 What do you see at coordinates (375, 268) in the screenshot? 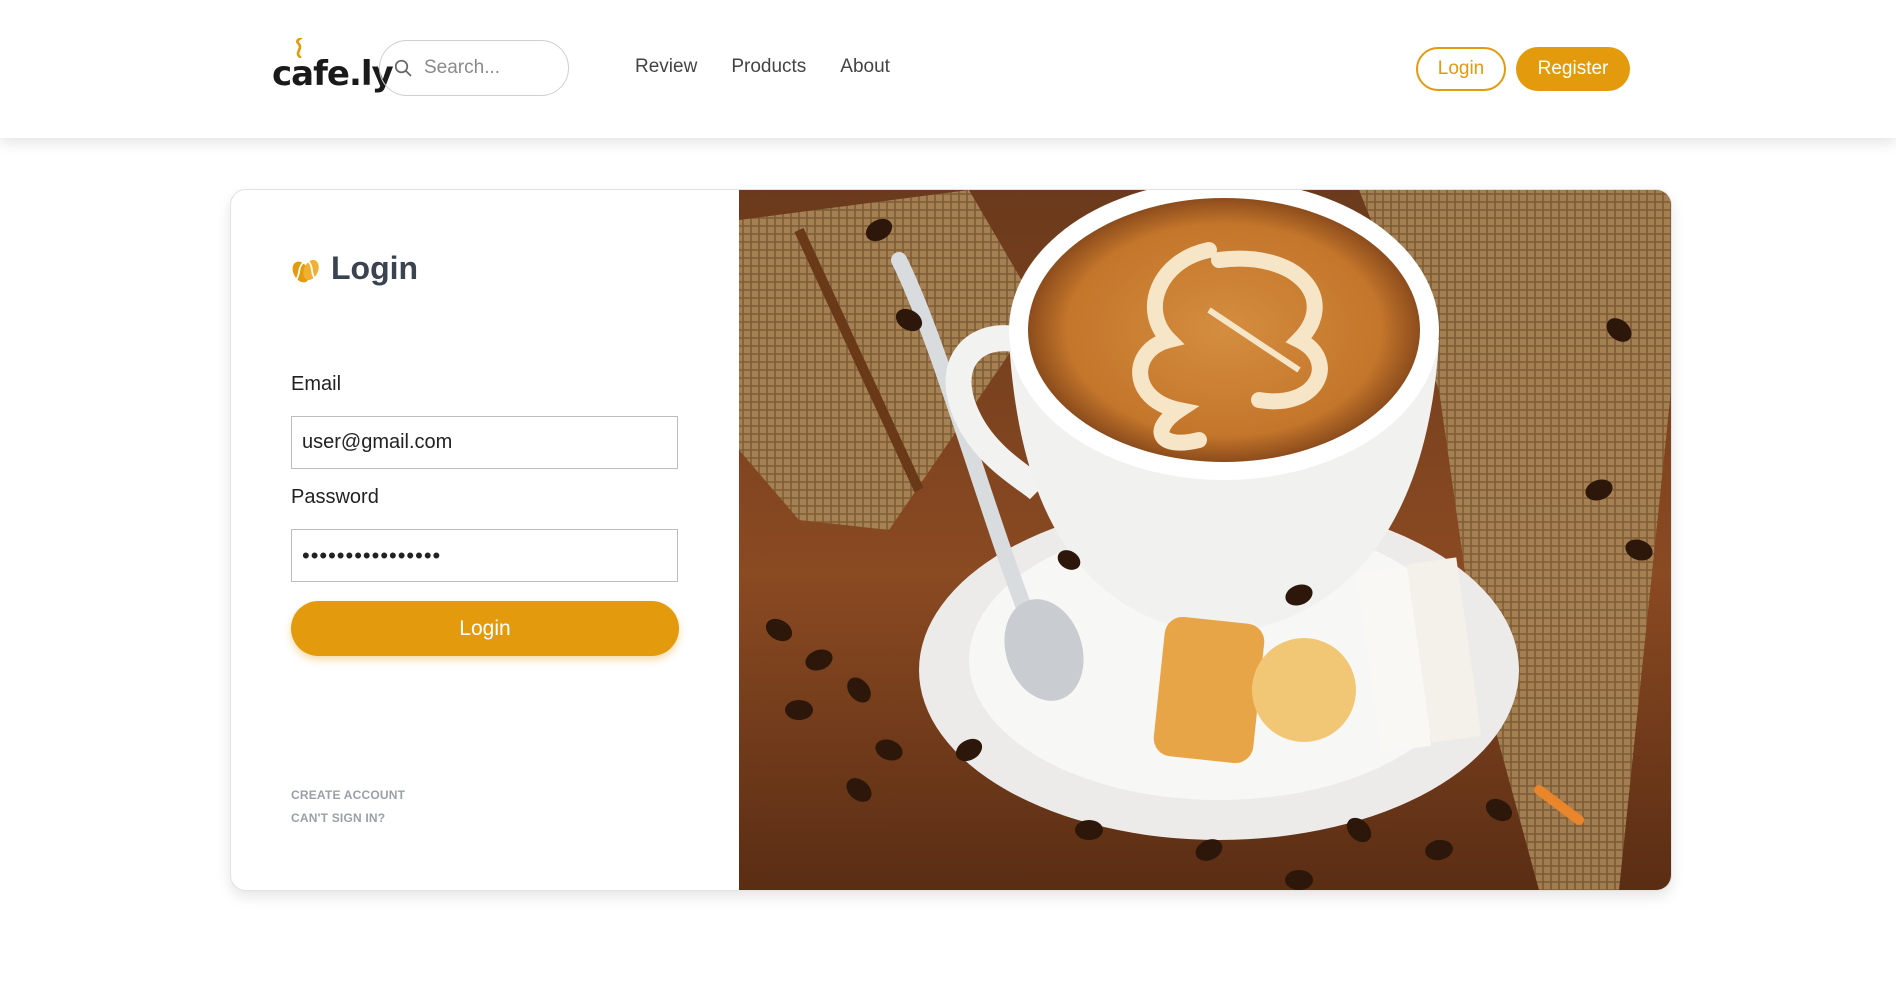
I see `login-title-text: Login` at bounding box center [375, 268].